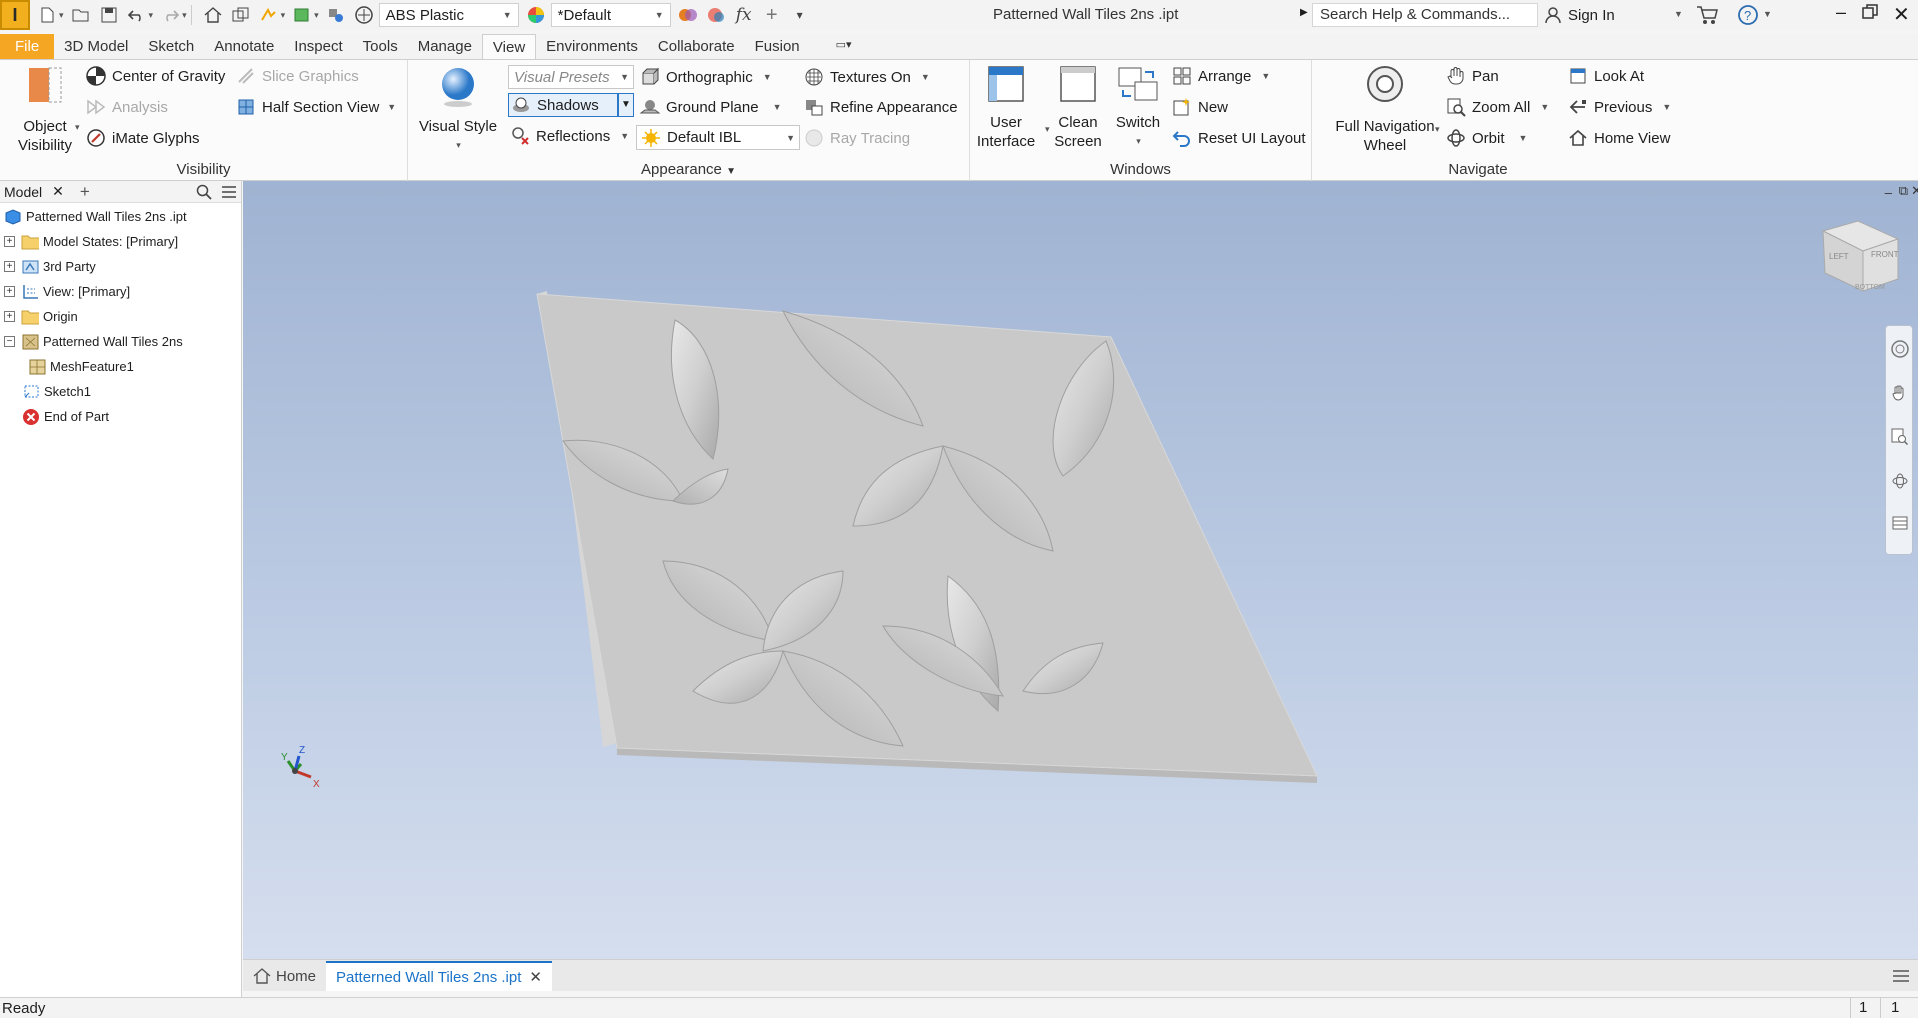 This screenshot has height=1018, width=1918. Describe the element at coordinates (1900, 439) in the screenshot. I see `zoom-icon` at that location.